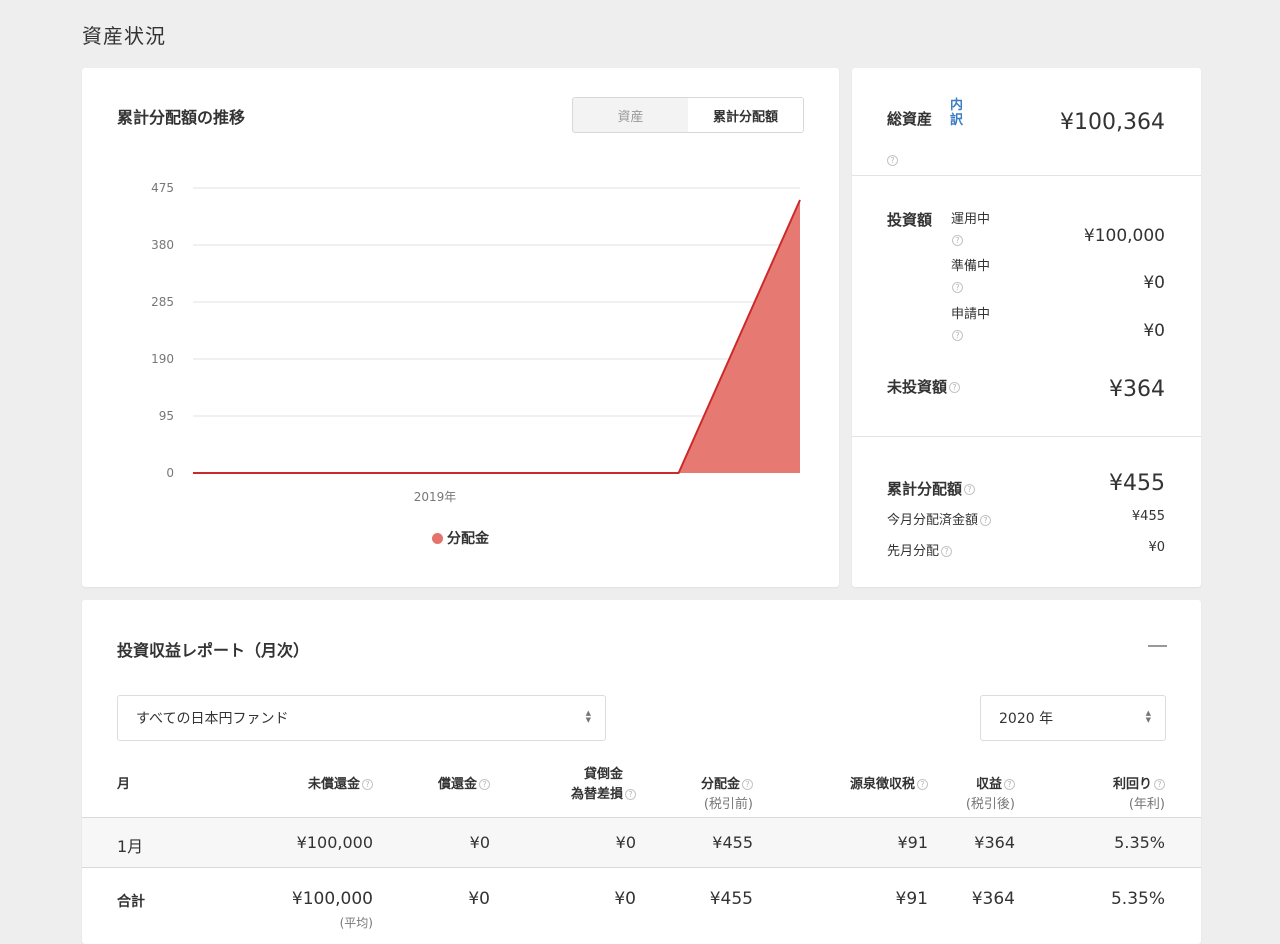 Image resolution: width=1280 pixels, height=944 pixels. What do you see at coordinates (1157, 646) in the screenshot?
I see `collapse-icon` at bounding box center [1157, 646].